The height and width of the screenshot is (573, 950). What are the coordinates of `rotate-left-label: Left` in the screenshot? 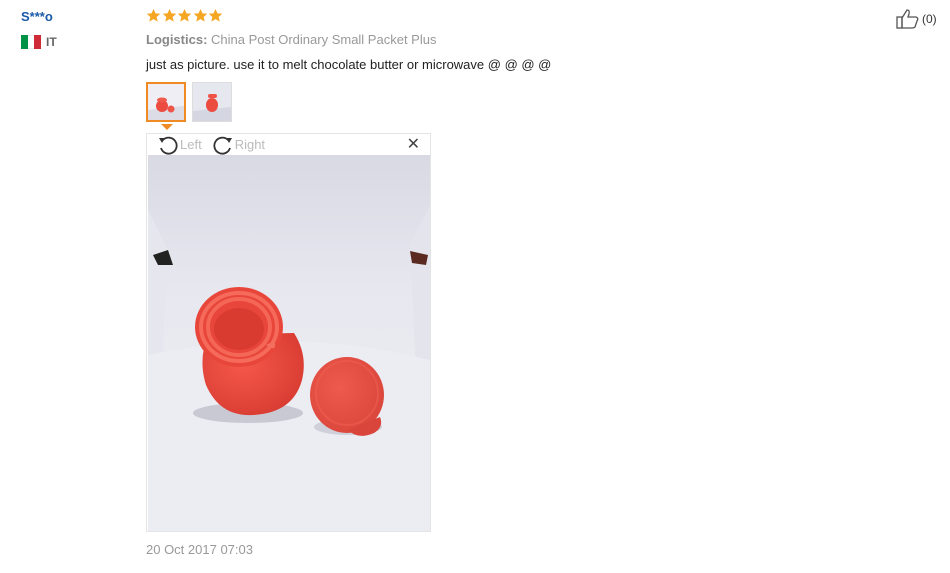 It's located at (191, 144).